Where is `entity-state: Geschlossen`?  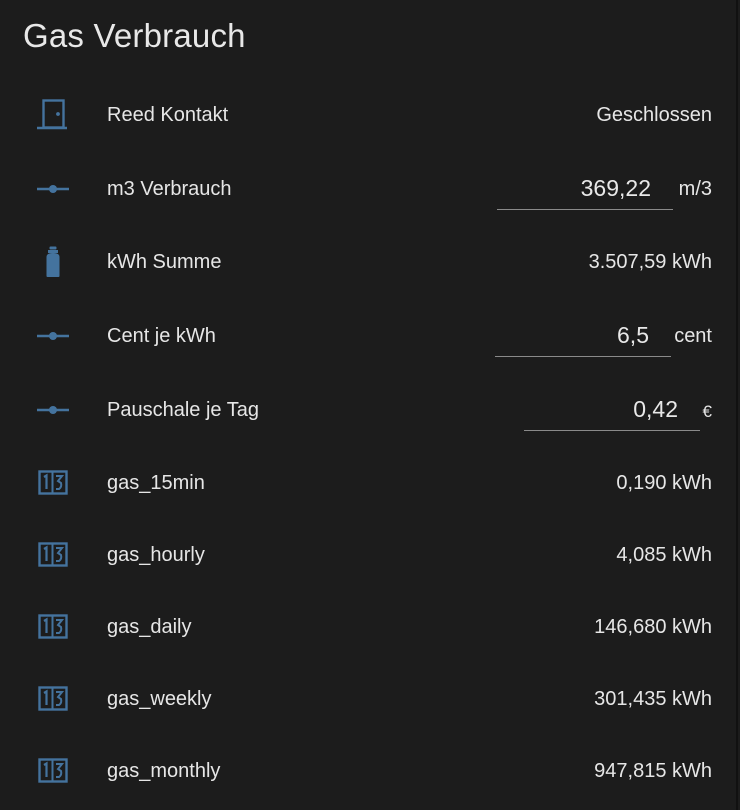 entity-state: Geschlossen is located at coordinates (654, 115).